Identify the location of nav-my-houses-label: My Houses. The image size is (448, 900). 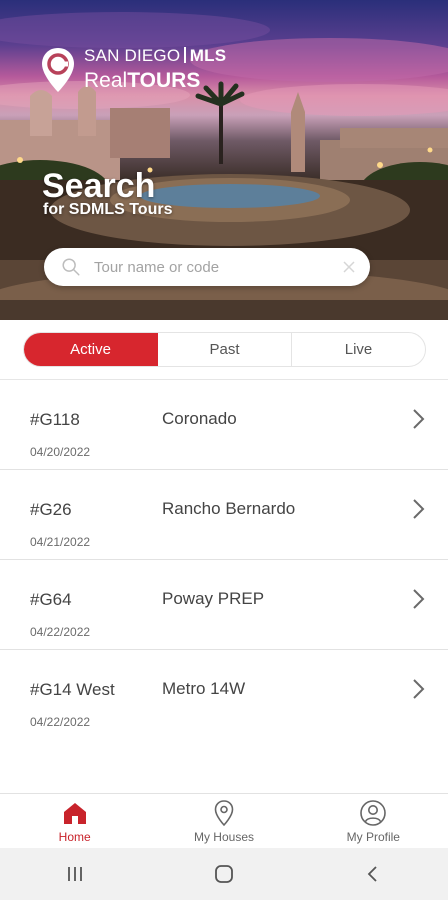
(223, 837).